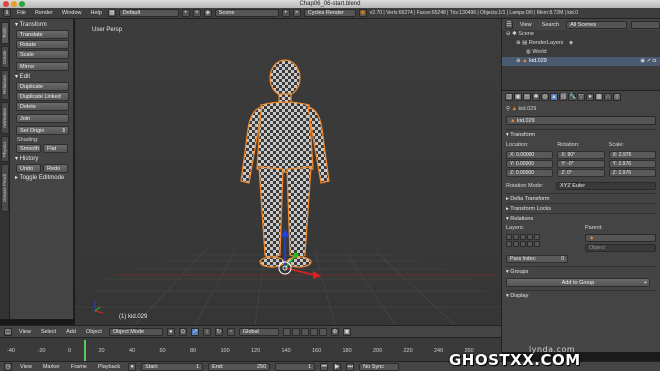  What do you see at coordinates (590, 97) in the screenshot?
I see `material-tab-icon: ●` at bounding box center [590, 97].